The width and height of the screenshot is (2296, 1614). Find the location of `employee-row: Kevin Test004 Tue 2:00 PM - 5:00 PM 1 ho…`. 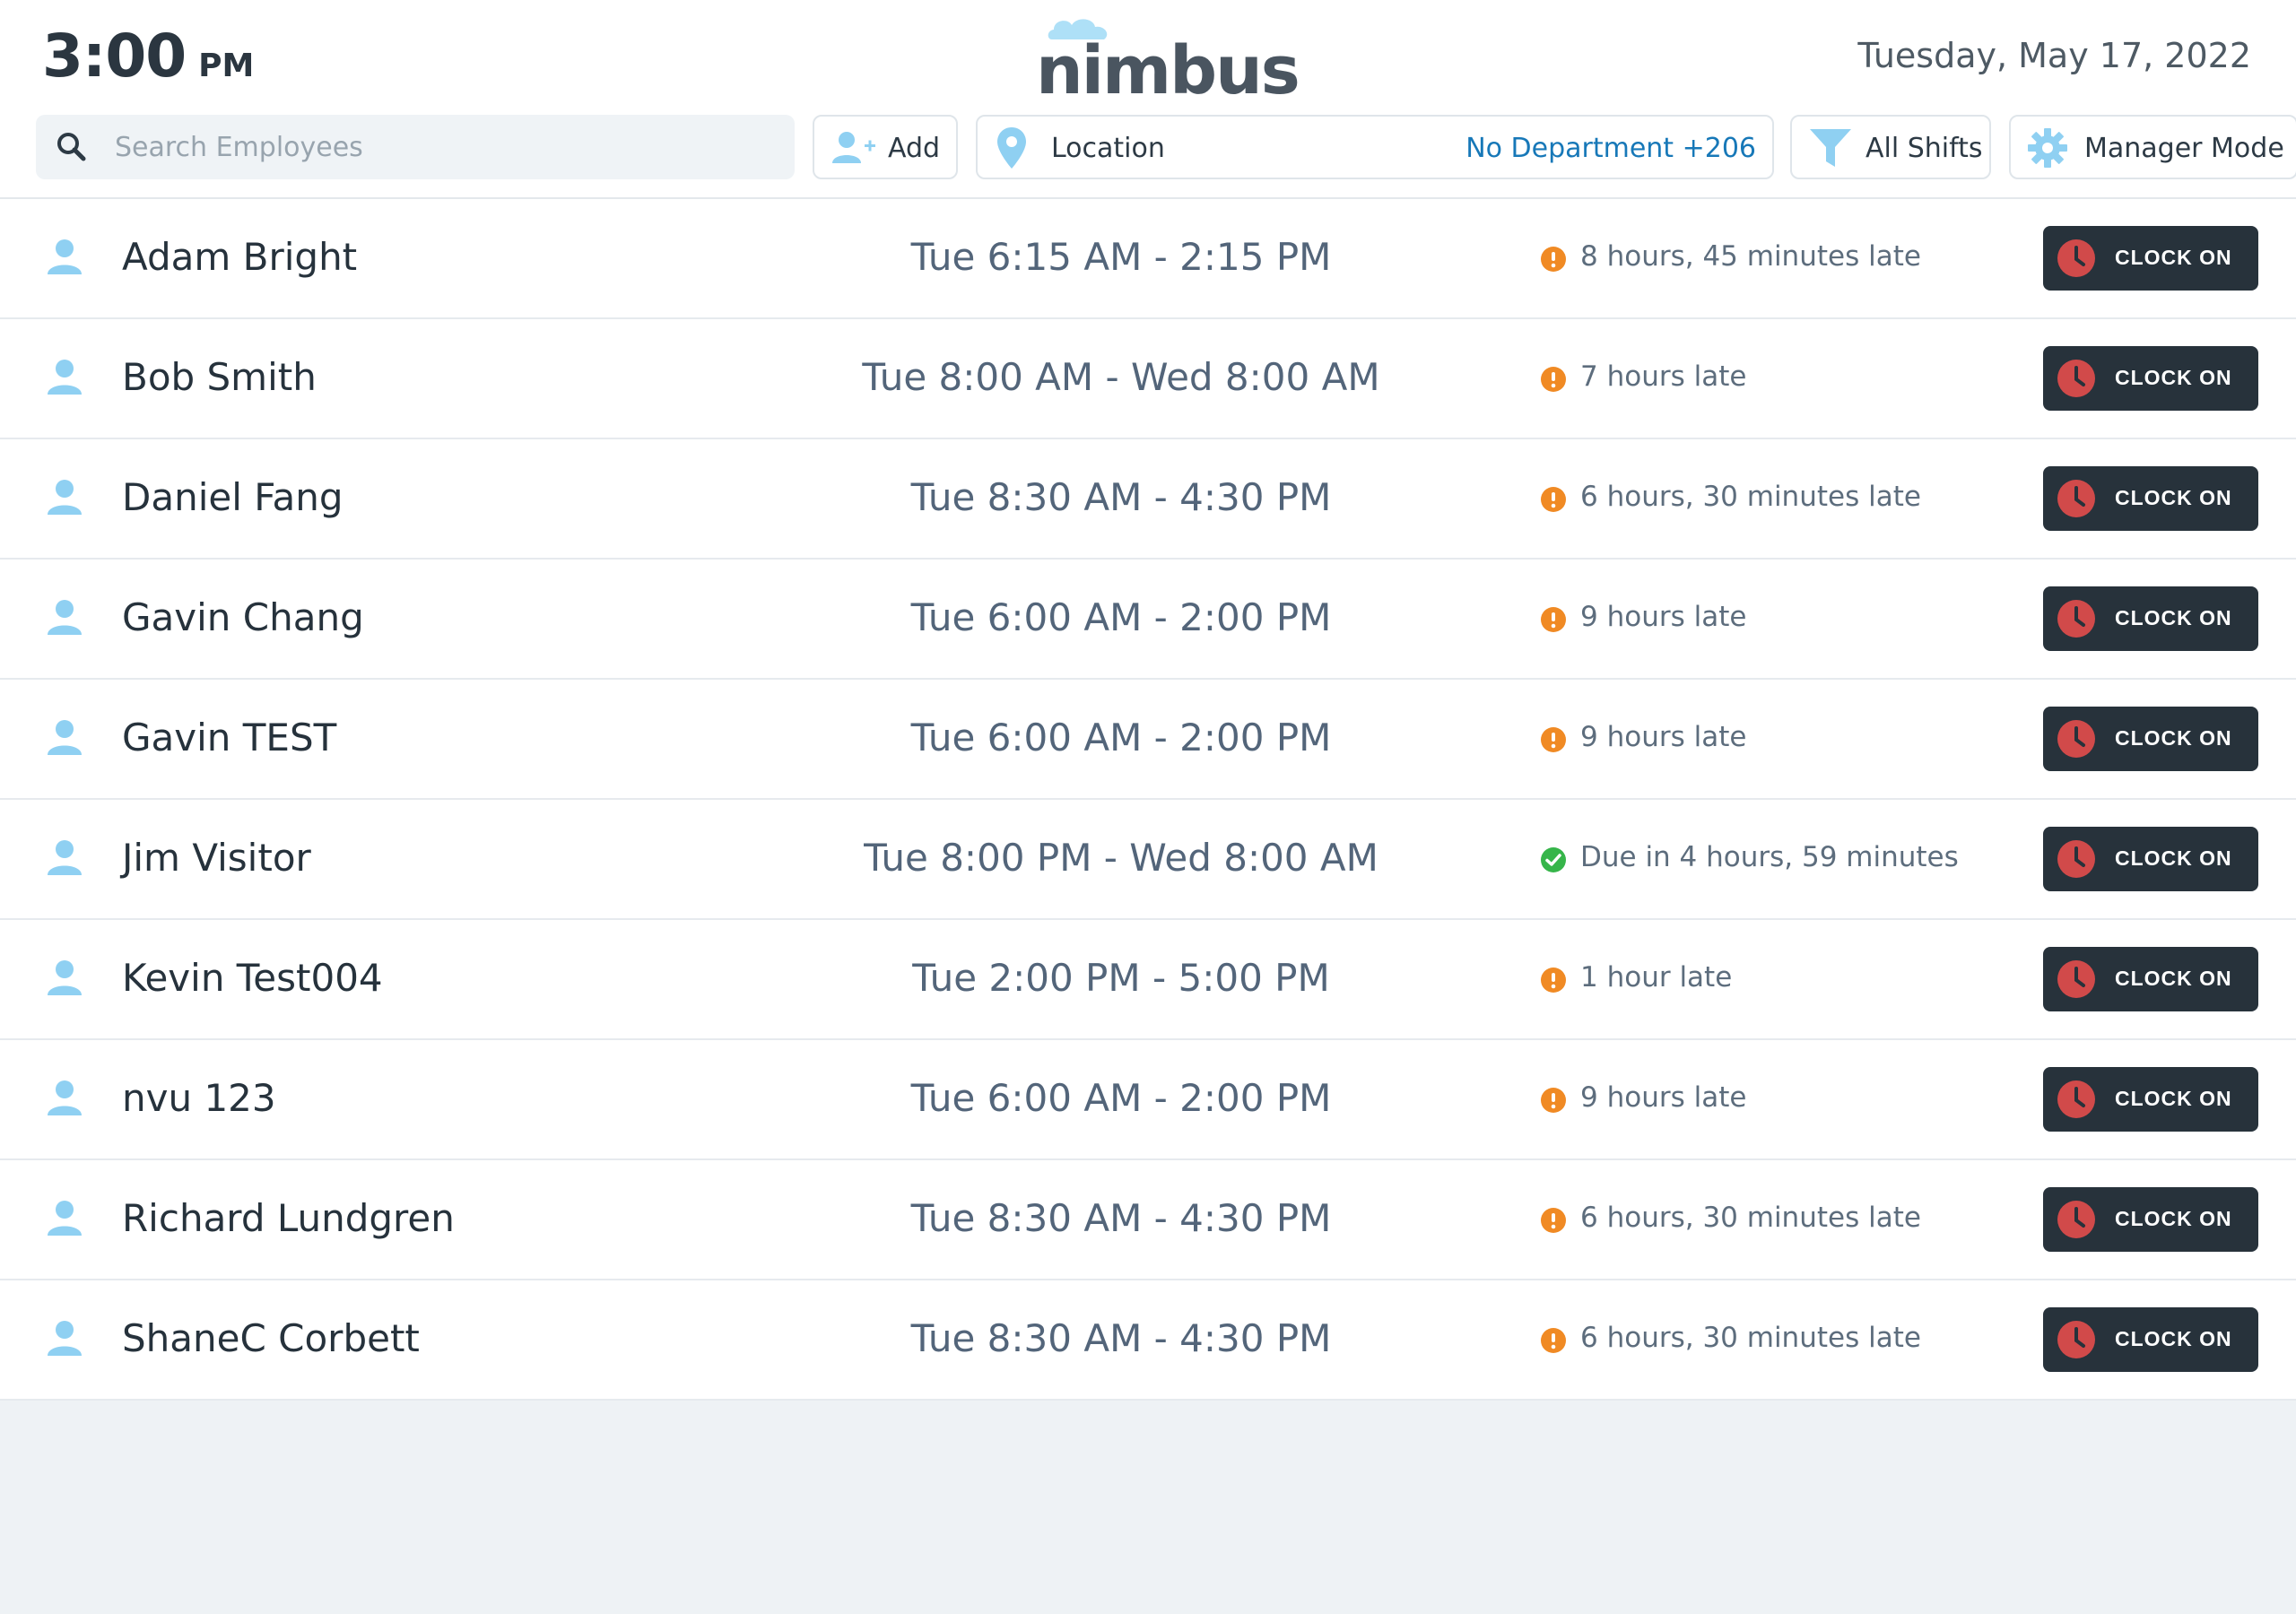

employee-row: Kevin Test004 Tue 2:00 PM - 5:00 PM 1 ho… is located at coordinates (1148, 980).